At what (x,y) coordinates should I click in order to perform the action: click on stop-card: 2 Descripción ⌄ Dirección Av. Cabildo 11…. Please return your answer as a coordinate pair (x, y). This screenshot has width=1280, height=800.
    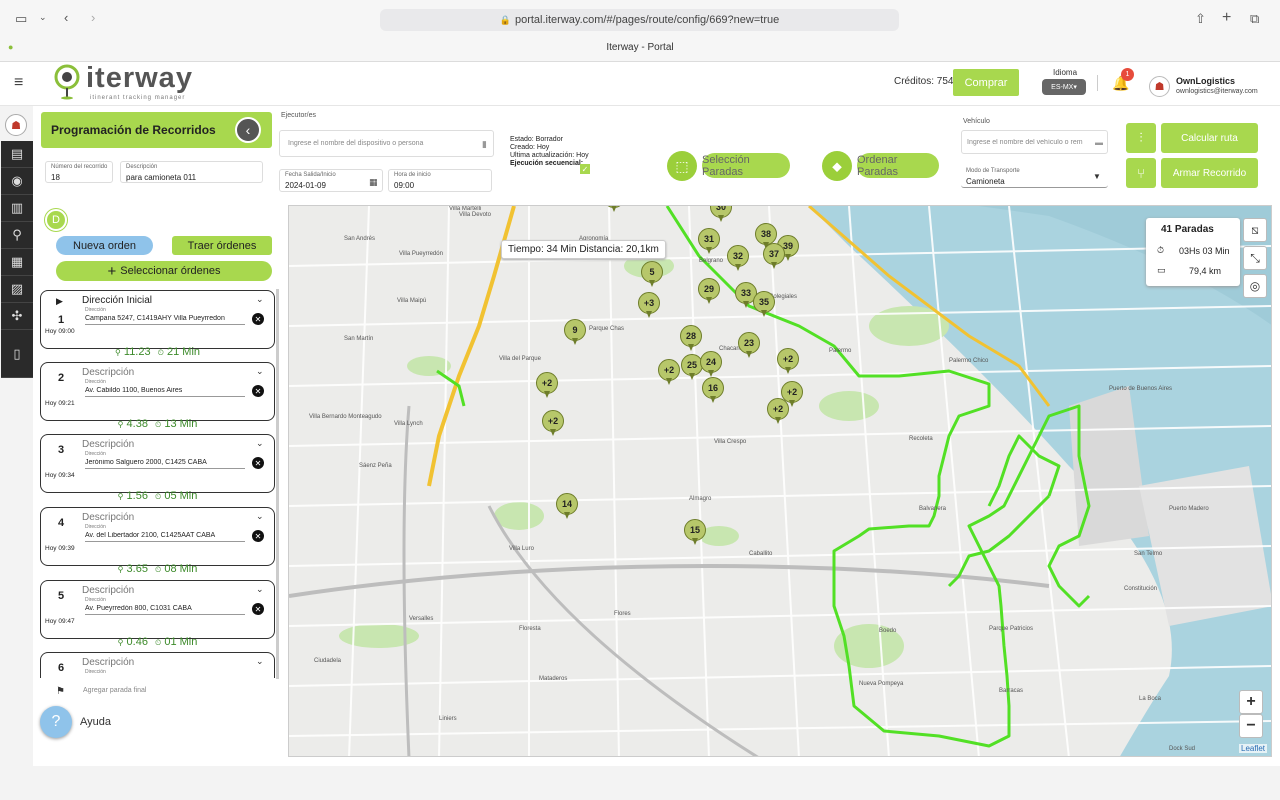
    Looking at the image, I should click on (157, 391).